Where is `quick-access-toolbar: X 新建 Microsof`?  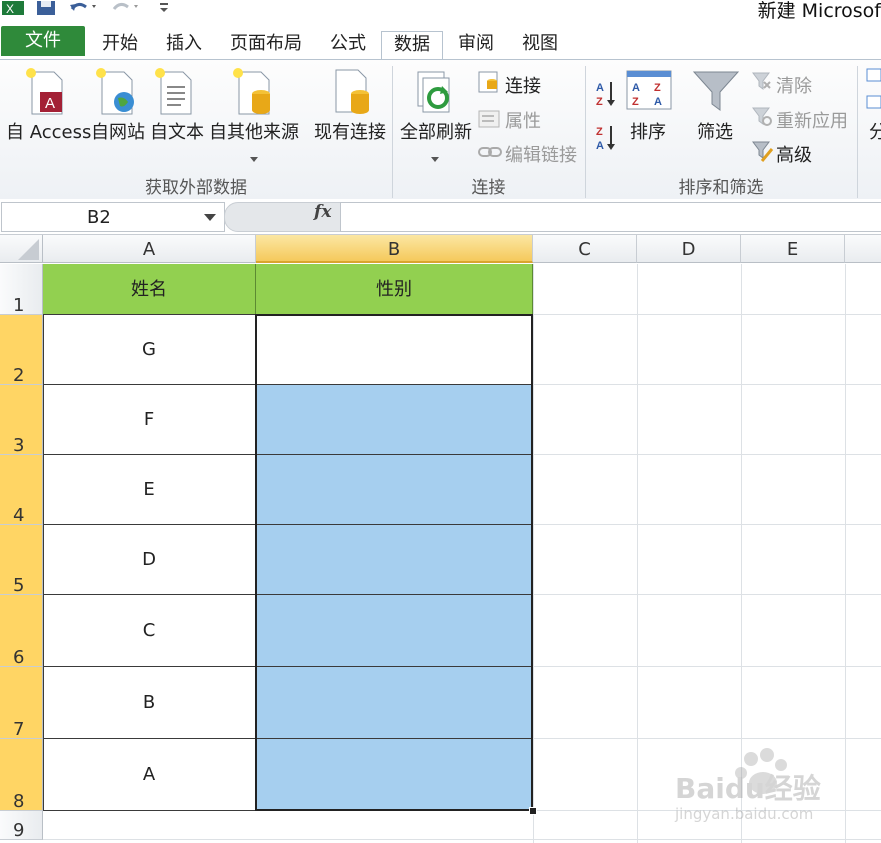 quick-access-toolbar: X 新建 Microsof is located at coordinates (440, 12).